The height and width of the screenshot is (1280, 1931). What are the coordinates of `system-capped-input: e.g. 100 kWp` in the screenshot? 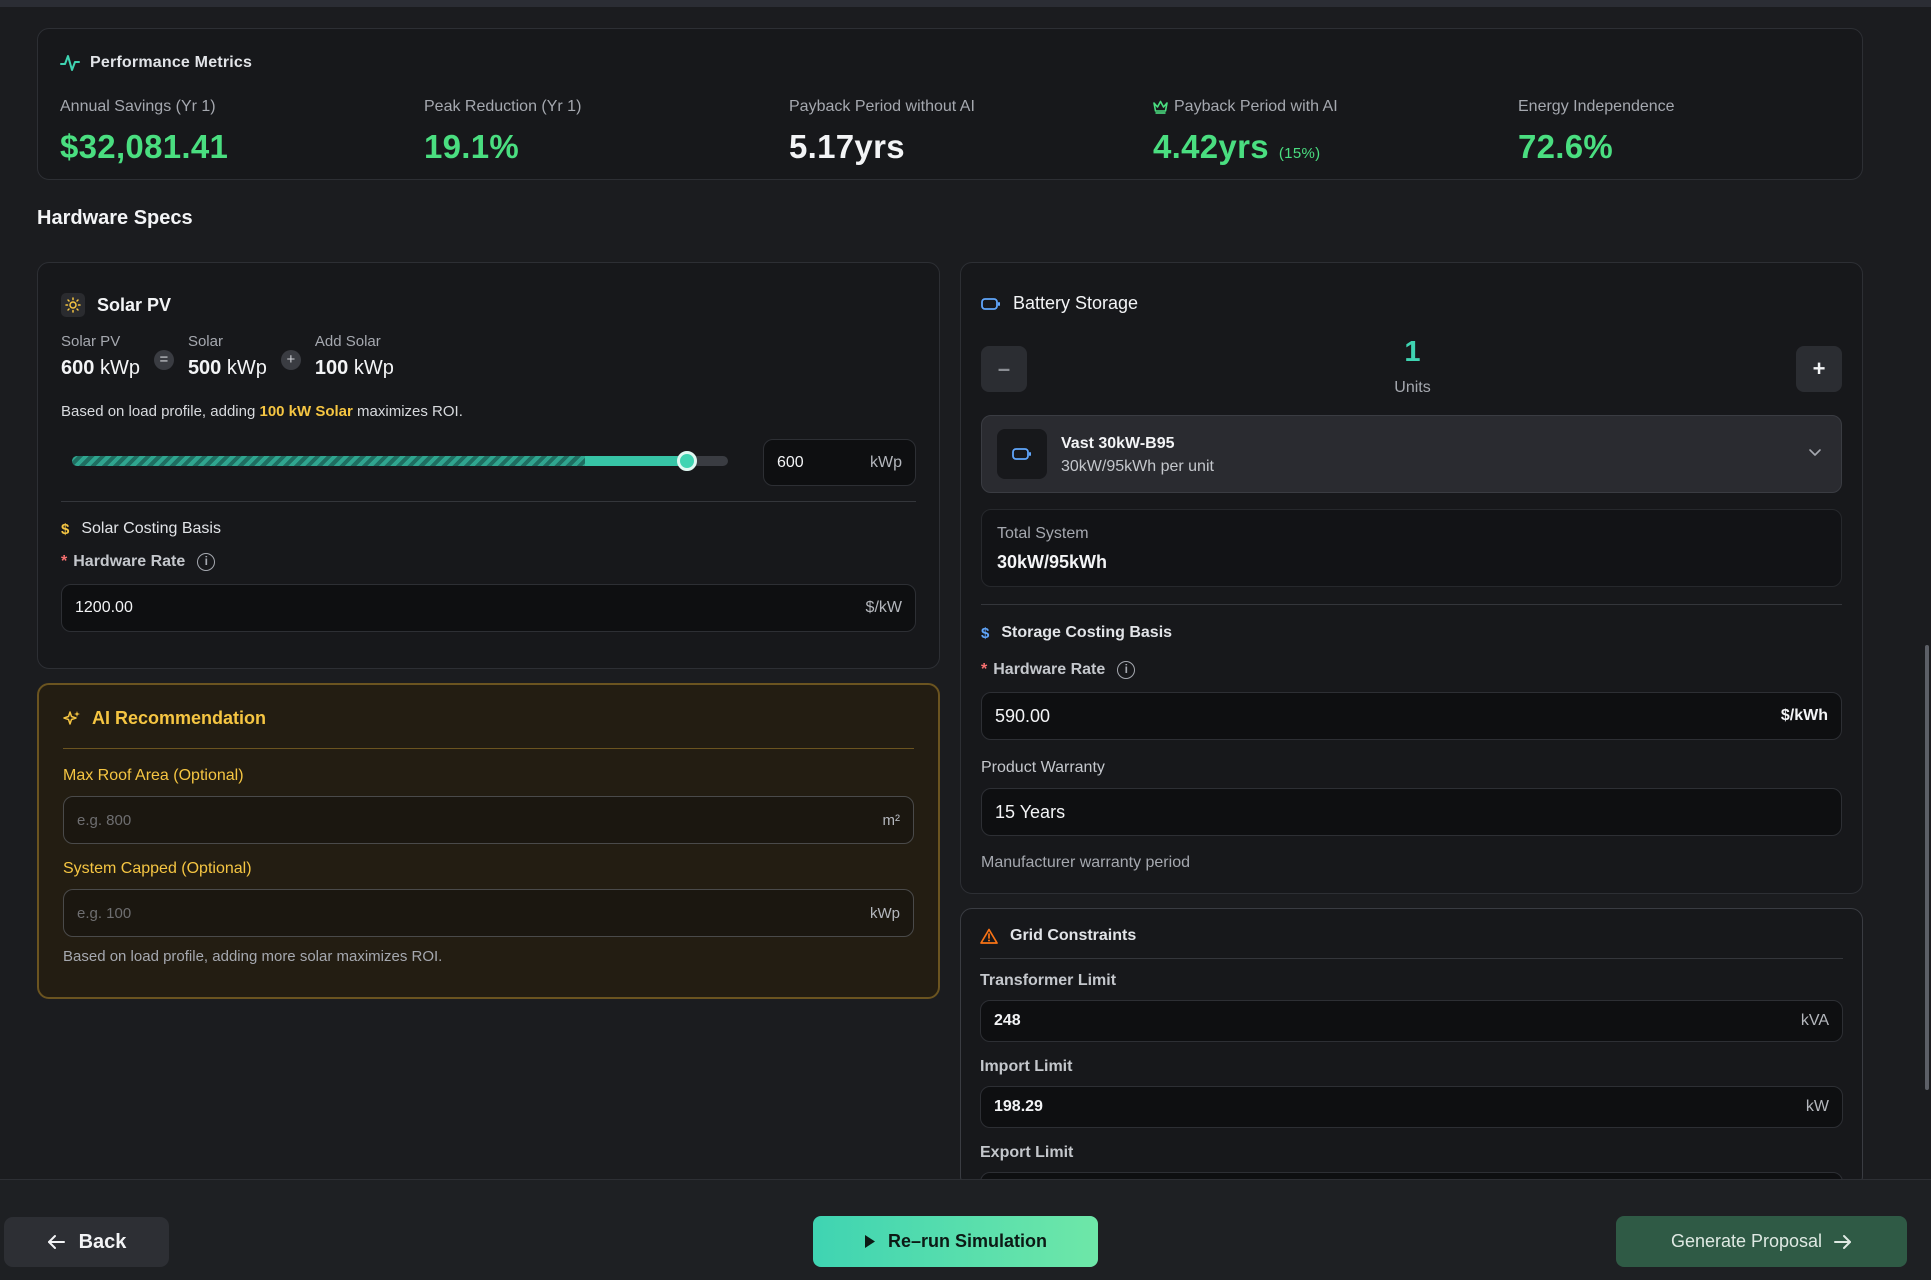 It's located at (488, 913).